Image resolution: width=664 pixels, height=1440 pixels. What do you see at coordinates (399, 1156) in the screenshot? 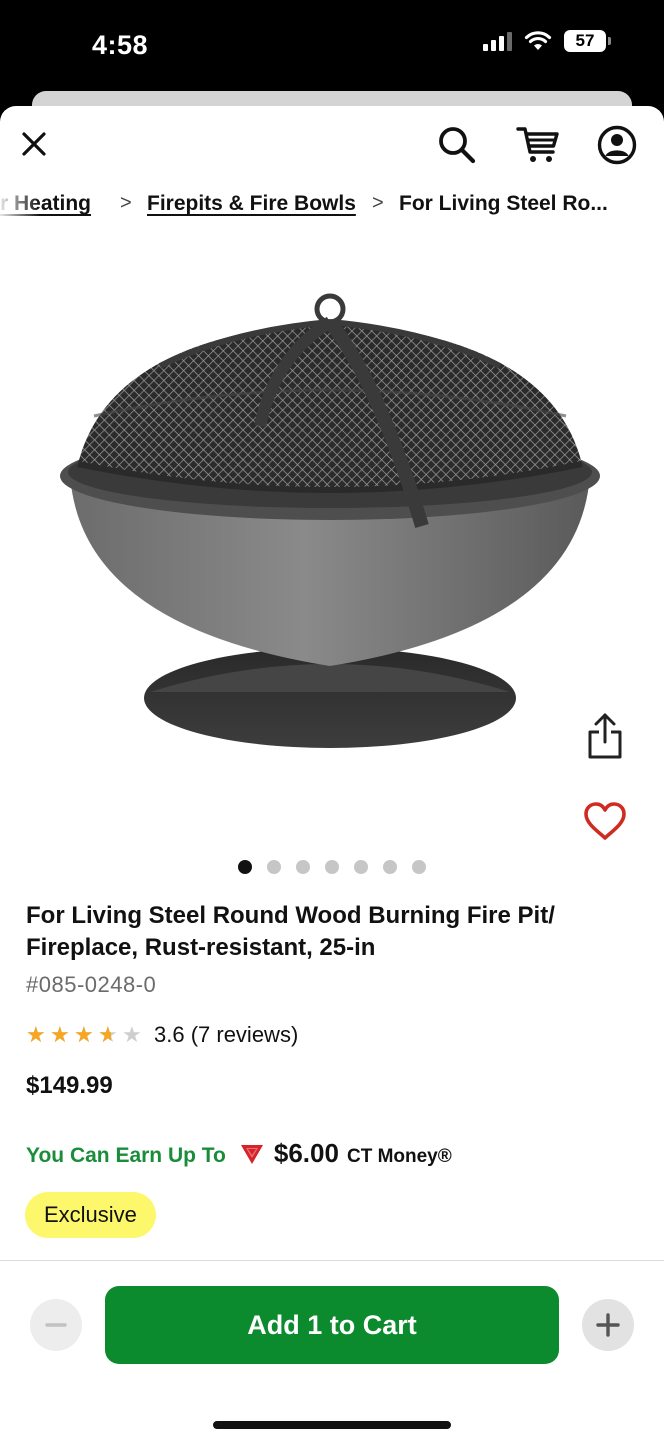
I see `rewards-currency: CT Money®` at bounding box center [399, 1156].